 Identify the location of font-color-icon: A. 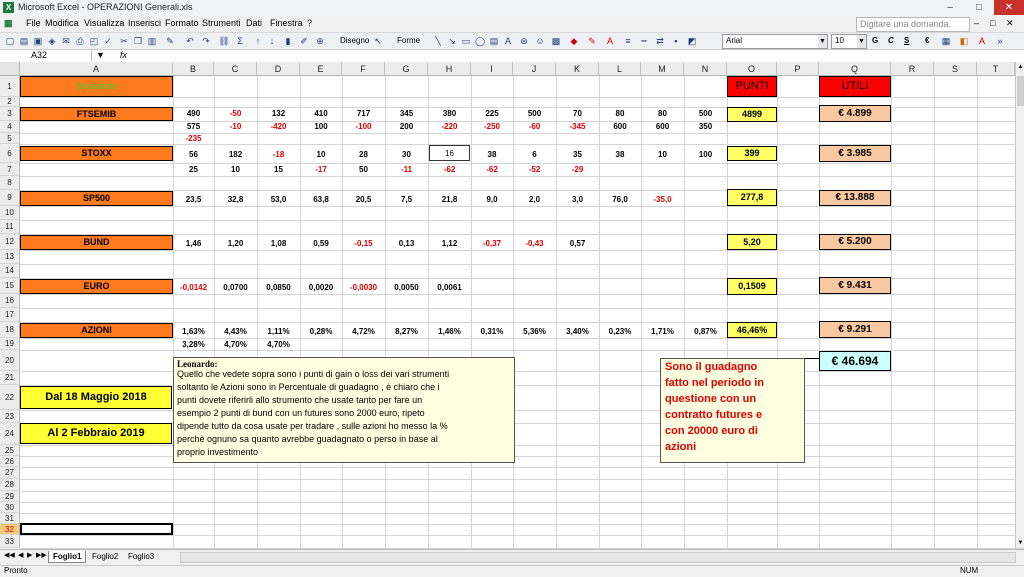
(610, 41).